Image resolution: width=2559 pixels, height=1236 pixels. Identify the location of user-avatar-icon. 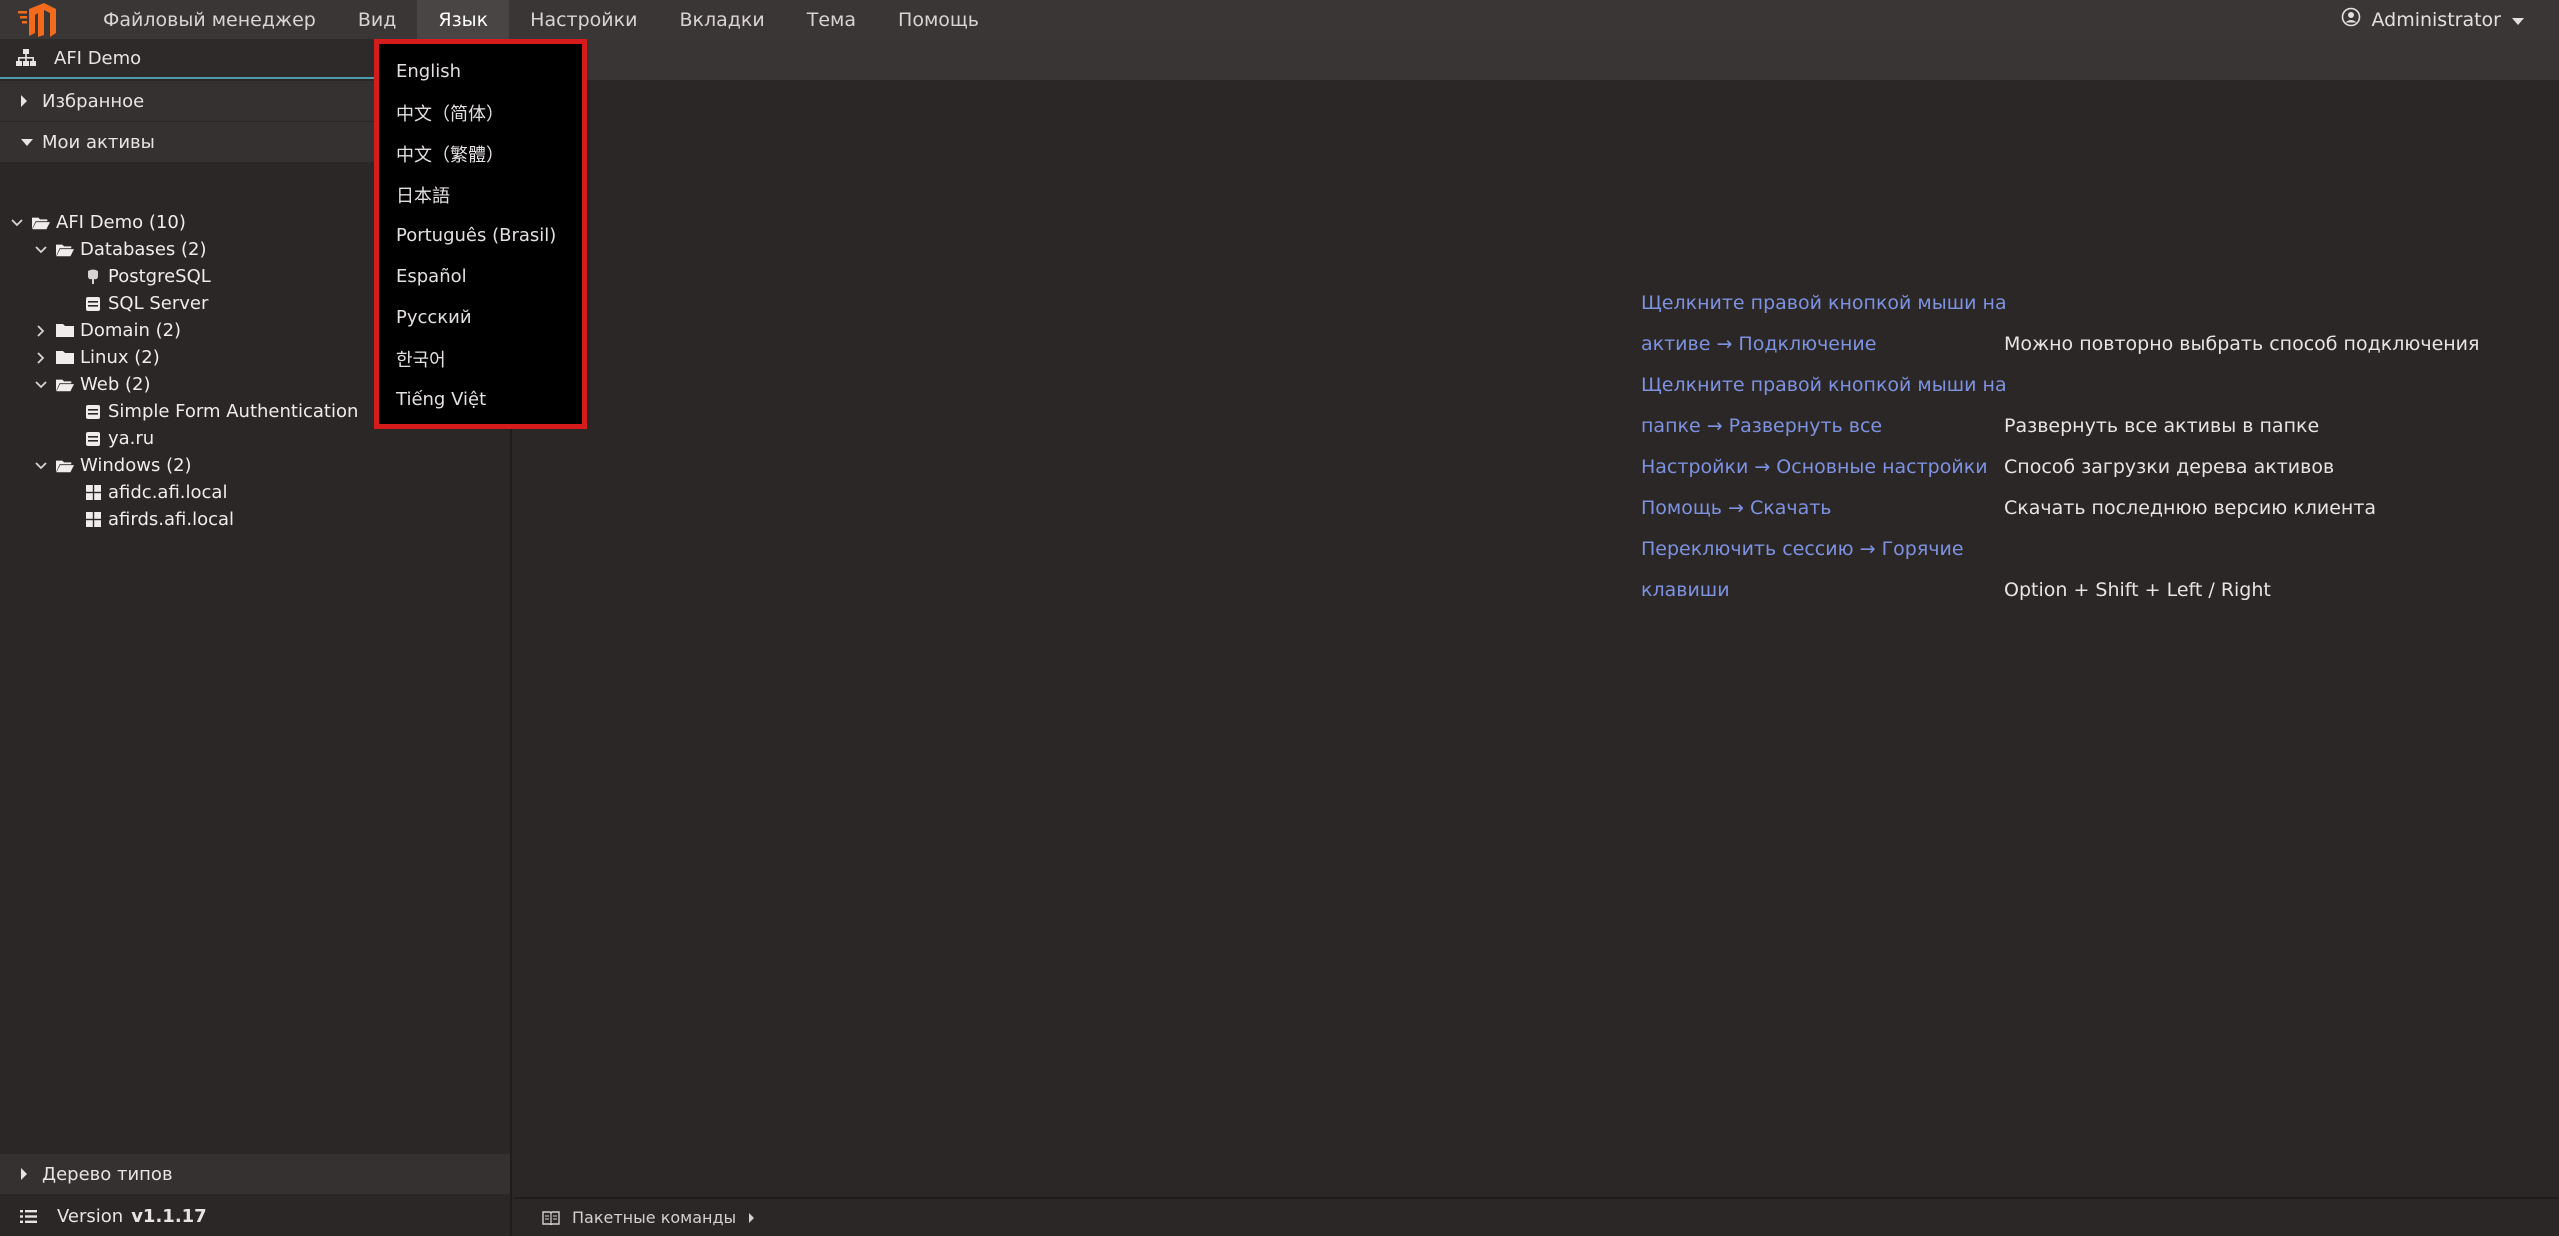
(2351, 19).